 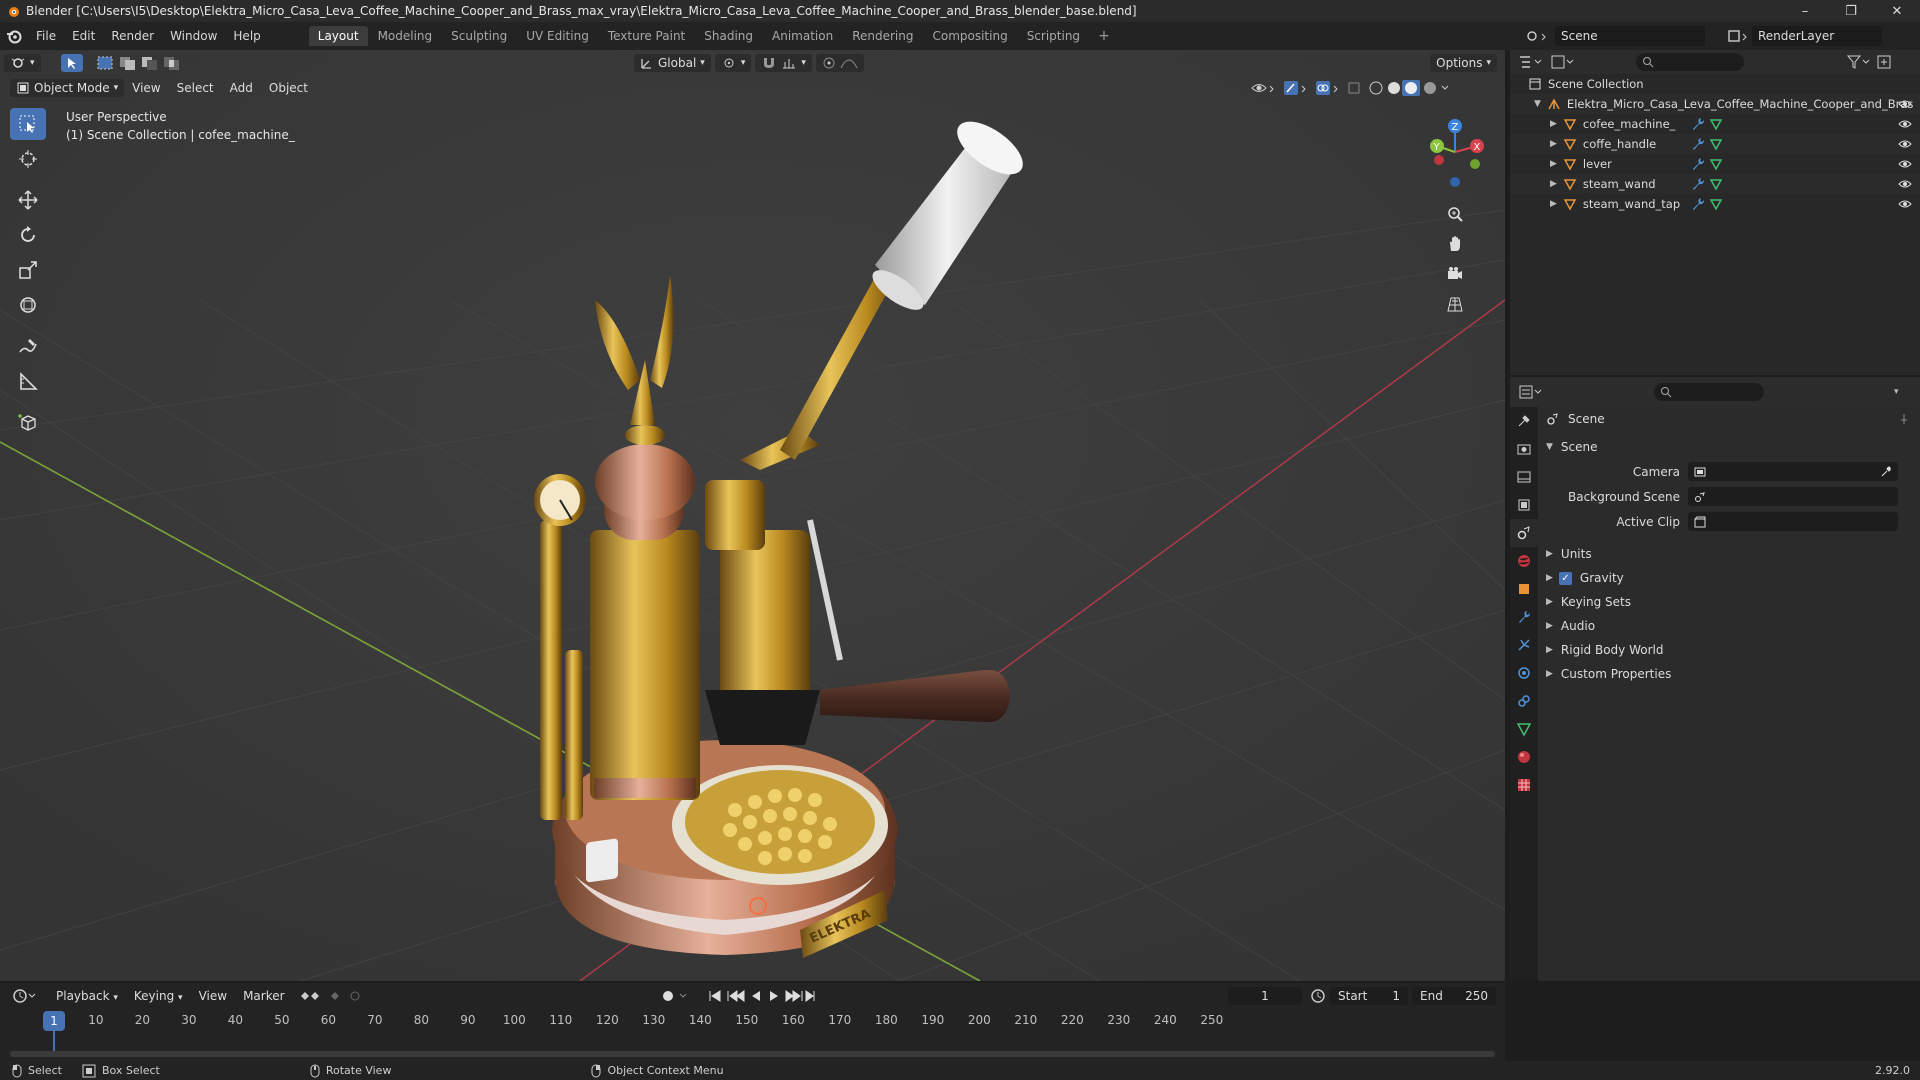 What do you see at coordinates (338, 36) in the screenshot?
I see `tab-layout: Layout` at bounding box center [338, 36].